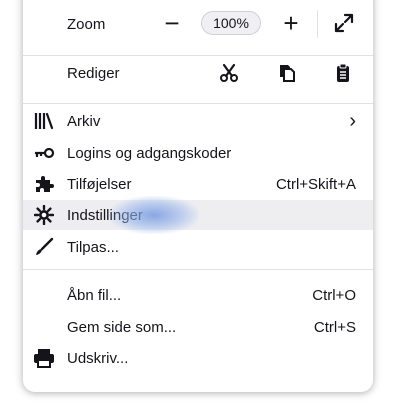 The height and width of the screenshot is (404, 398). What do you see at coordinates (149, 153) in the screenshot?
I see `menu-item-label: Logins og adgangskoder` at bounding box center [149, 153].